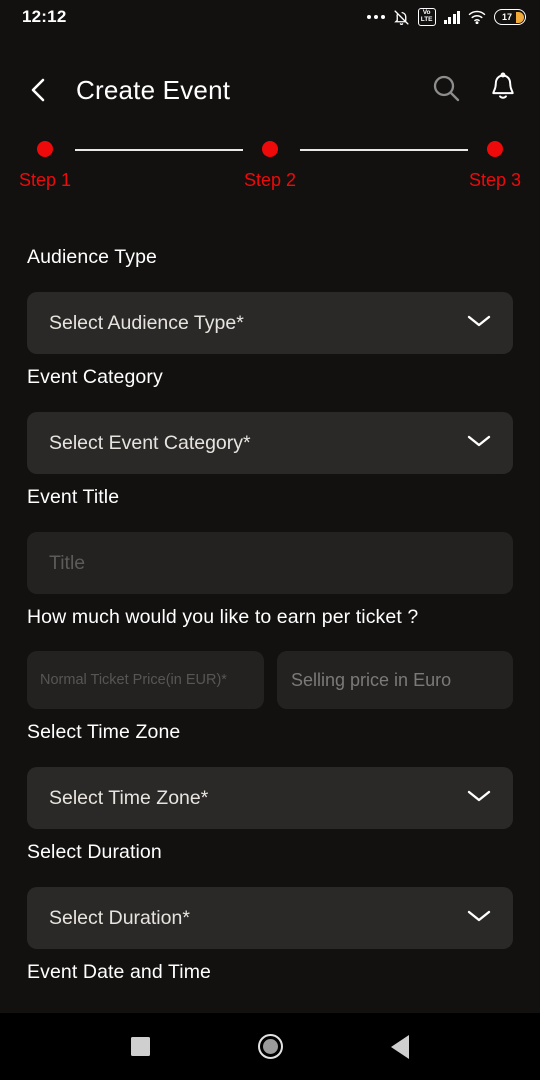  What do you see at coordinates (44, 16) in the screenshot?
I see `status-time: 12:12` at bounding box center [44, 16].